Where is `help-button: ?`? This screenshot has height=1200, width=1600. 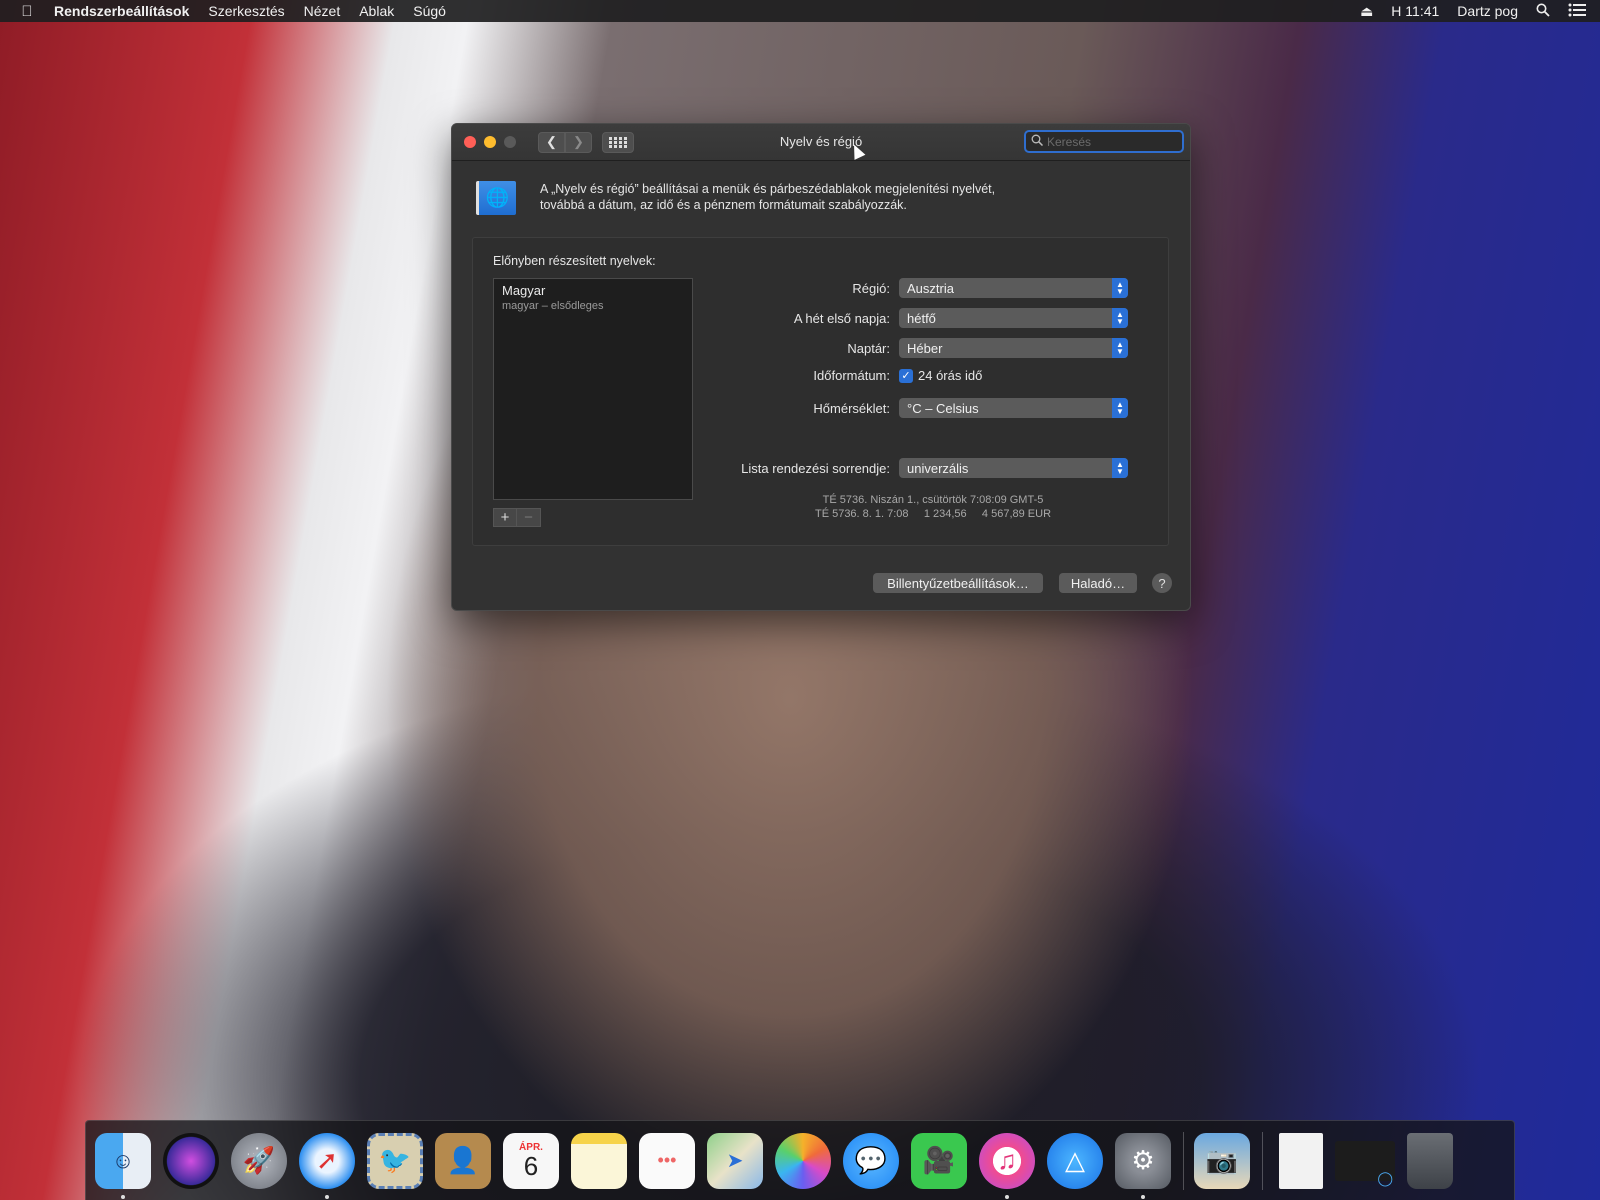
help-button: ? is located at coordinates (1162, 583).